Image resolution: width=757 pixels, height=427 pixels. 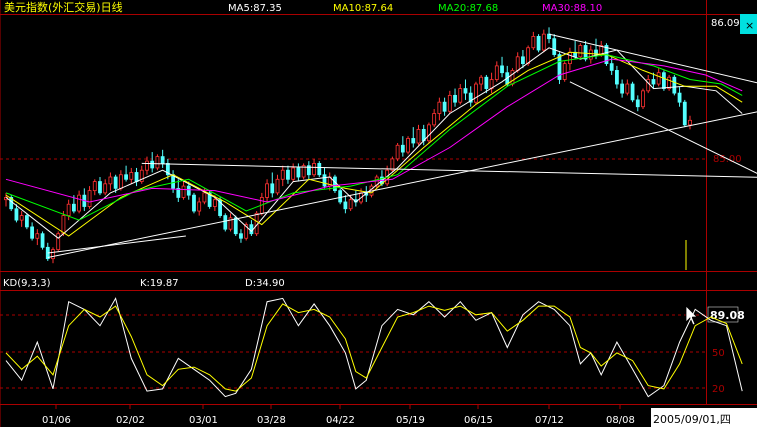 What do you see at coordinates (63, 7) in the screenshot?
I see `chart-title: 美元指数(外汇交易)日线` at bounding box center [63, 7].